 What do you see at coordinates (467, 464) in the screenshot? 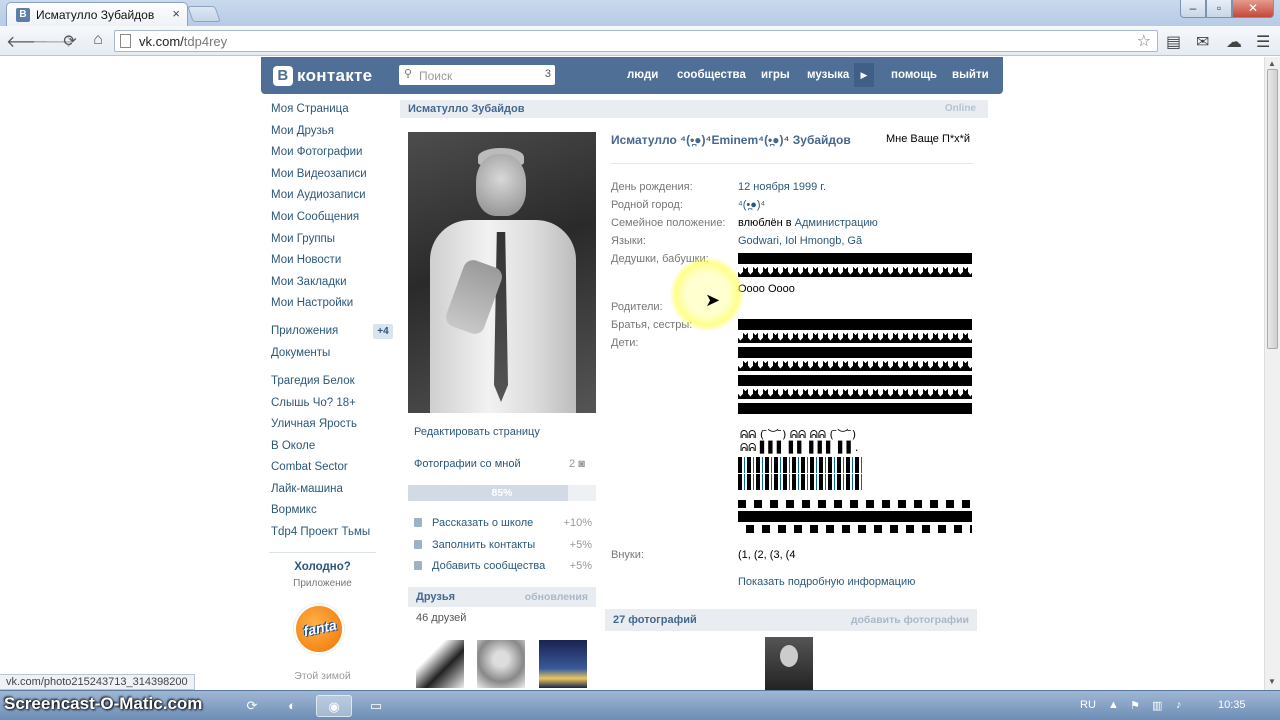
I see `photos-with-me-link: Фотографии со мной` at bounding box center [467, 464].